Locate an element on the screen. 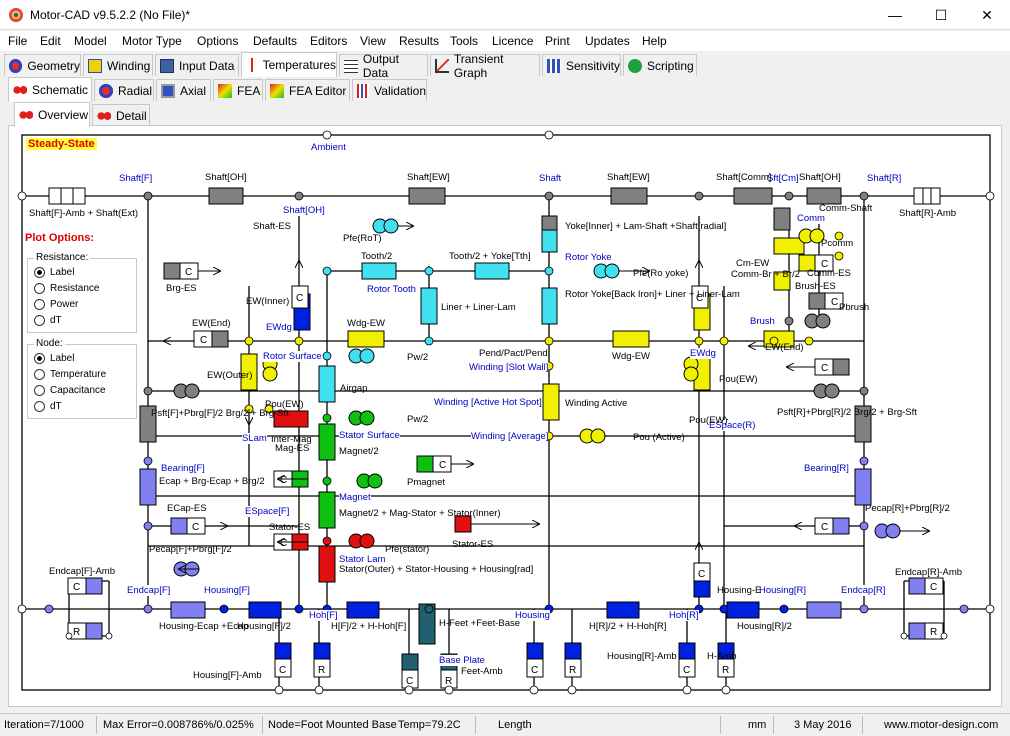 Image resolution: width=1010 pixels, height=736 pixels. radio-resistance-power: Power is located at coordinates (56, 304).